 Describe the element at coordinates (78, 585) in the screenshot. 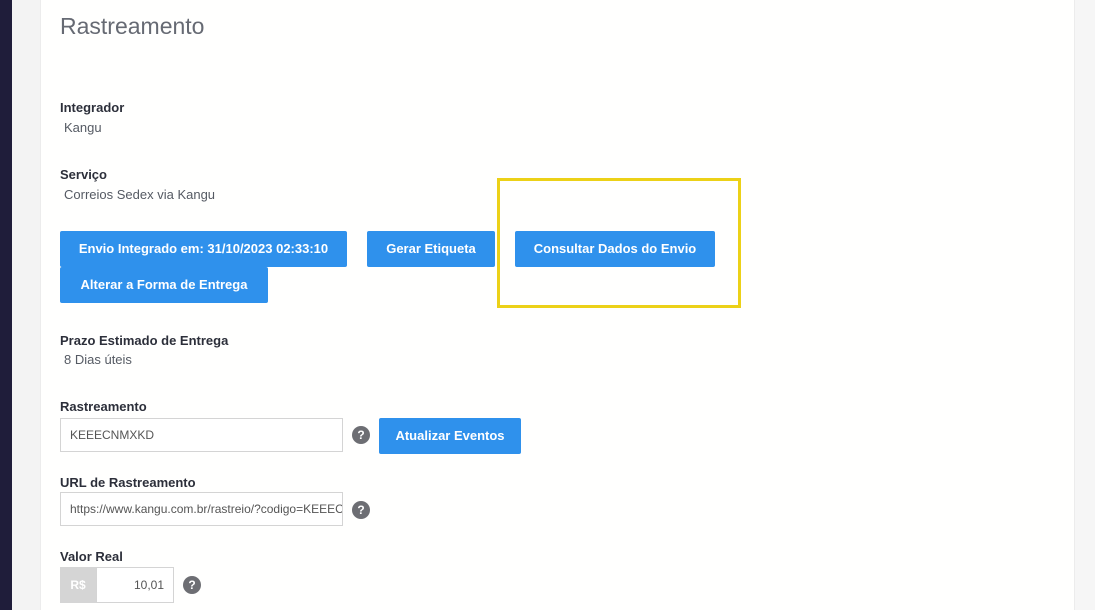

I see `currency-prefix: R$` at that location.